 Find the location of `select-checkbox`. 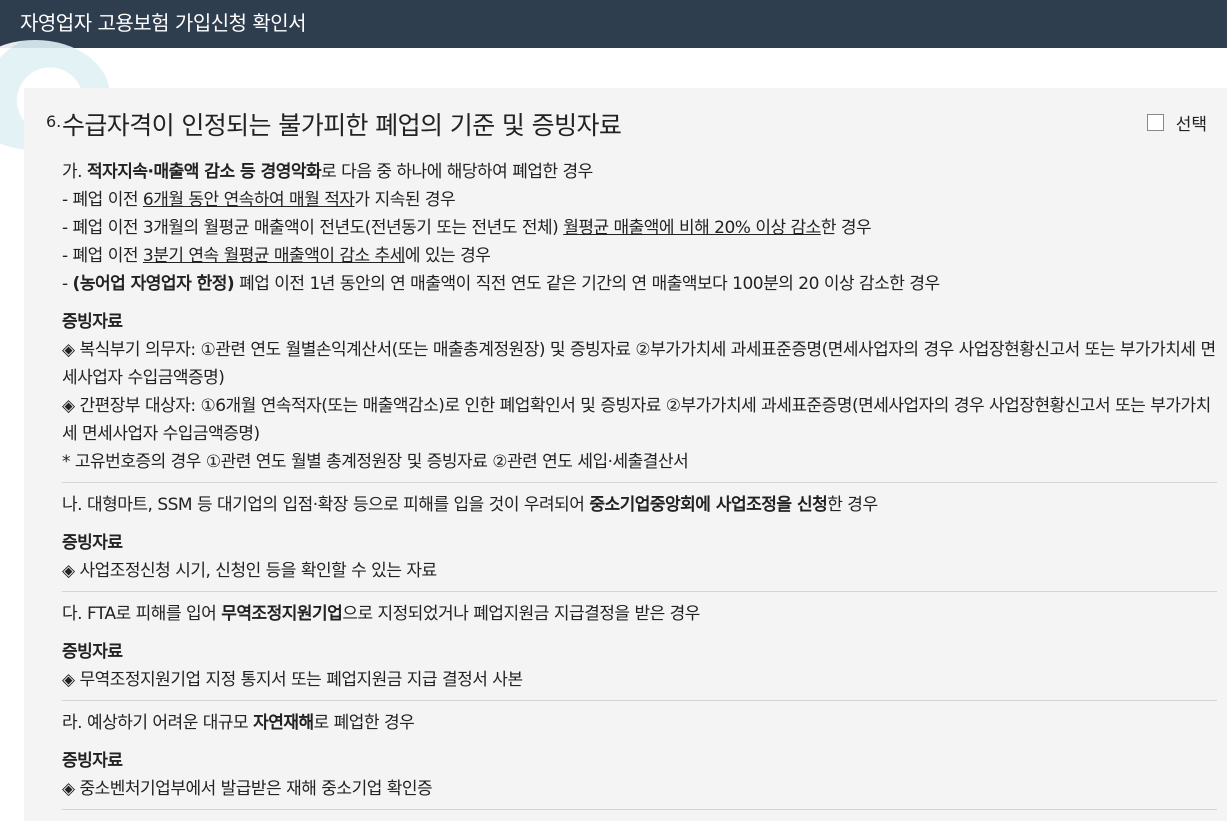

select-checkbox is located at coordinates (1155, 122).